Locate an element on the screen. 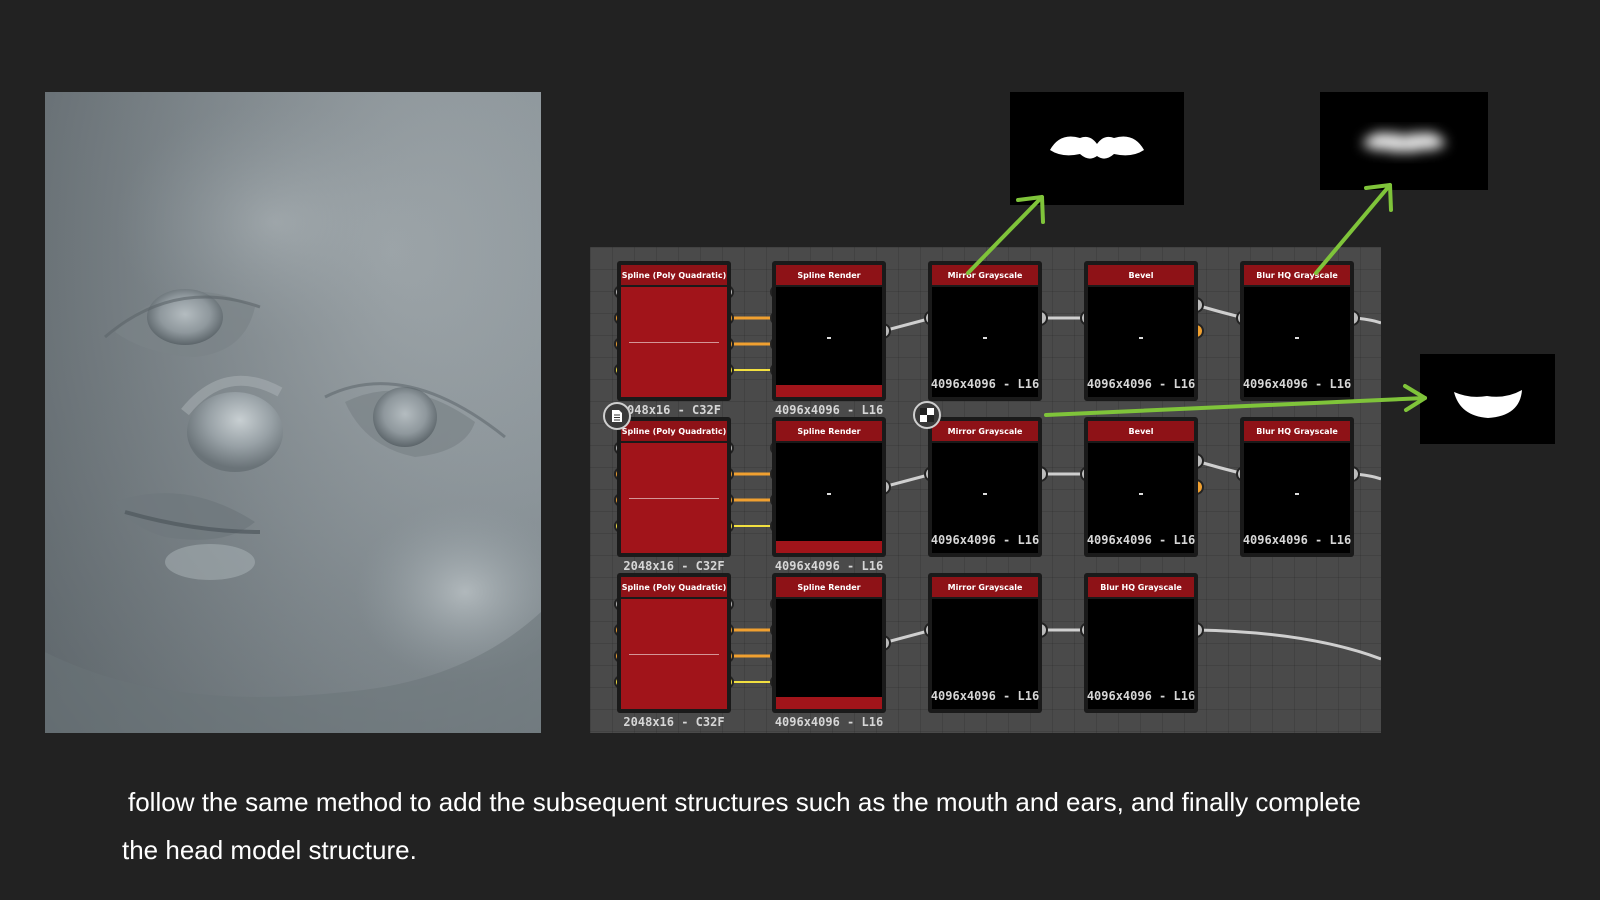  blur-hq-grayscale-preview-image is located at coordinates (1404, 141).